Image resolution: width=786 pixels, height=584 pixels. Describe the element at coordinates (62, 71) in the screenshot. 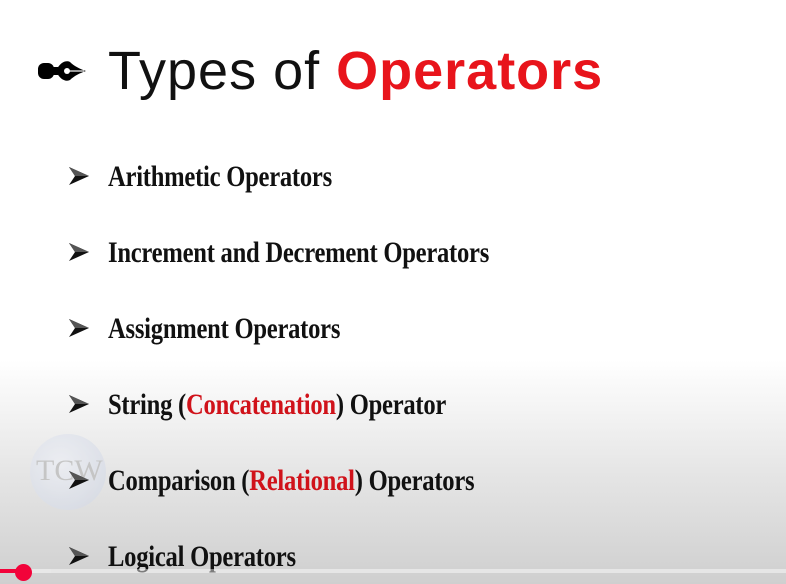

I see `pen-nib-icon` at that location.